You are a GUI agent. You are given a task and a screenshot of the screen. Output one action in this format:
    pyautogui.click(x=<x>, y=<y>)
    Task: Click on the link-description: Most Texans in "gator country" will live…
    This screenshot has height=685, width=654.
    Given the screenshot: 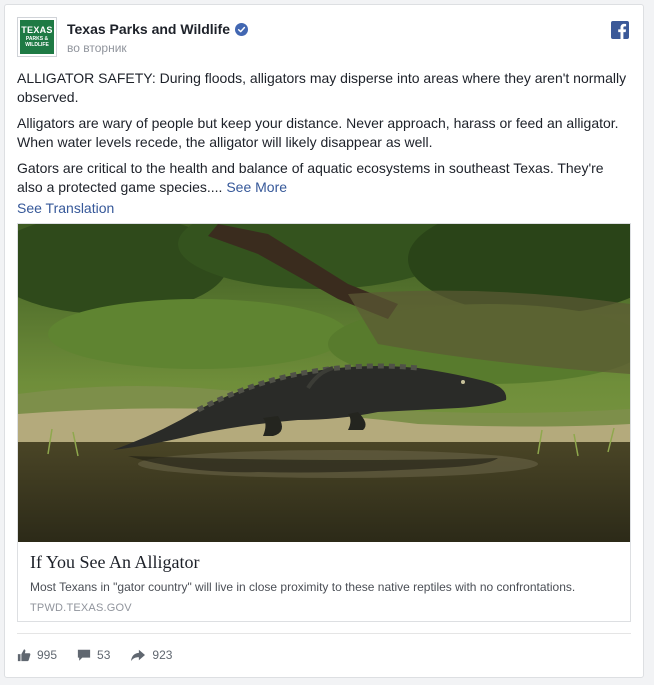 What is the action you would take?
    pyautogui.click(x=303, y=587)
    